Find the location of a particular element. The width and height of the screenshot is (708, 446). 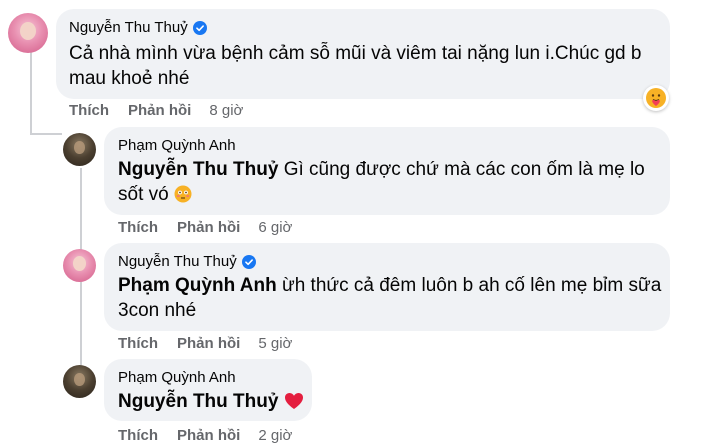

thread-line-branch is located at coordinates (46, 134).